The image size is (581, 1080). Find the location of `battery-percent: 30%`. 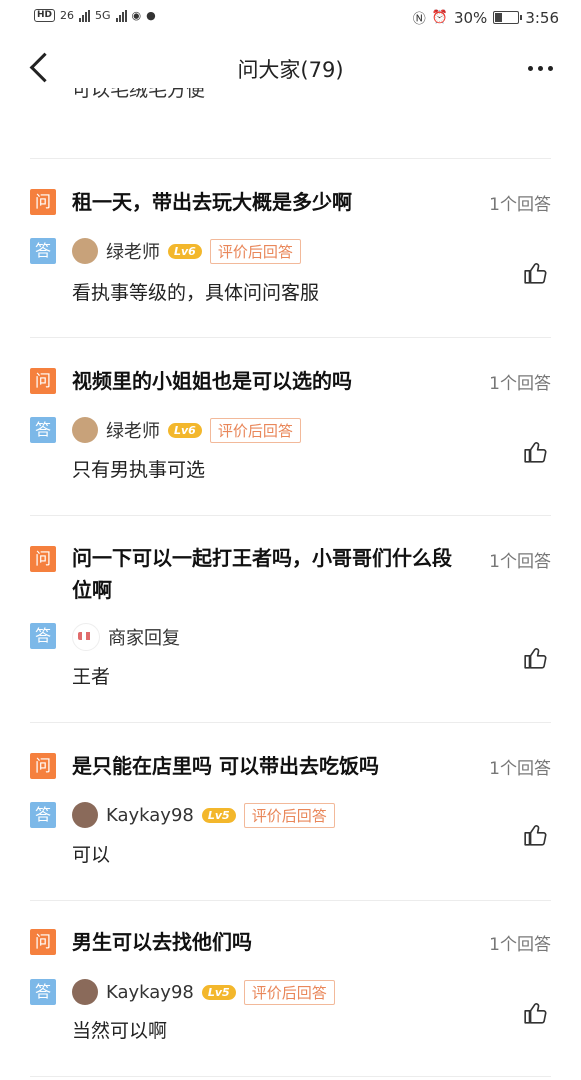

battery-percent: 30% is located at coordinates (470, 17).